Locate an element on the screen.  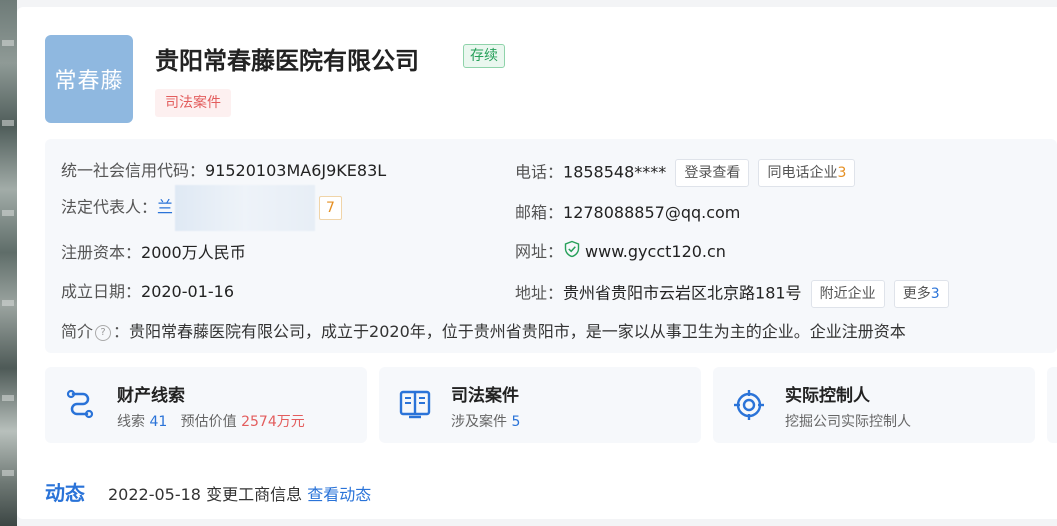
legal-rep-row: 法定代表人：兰 7 is located at coordinates (201, 208).